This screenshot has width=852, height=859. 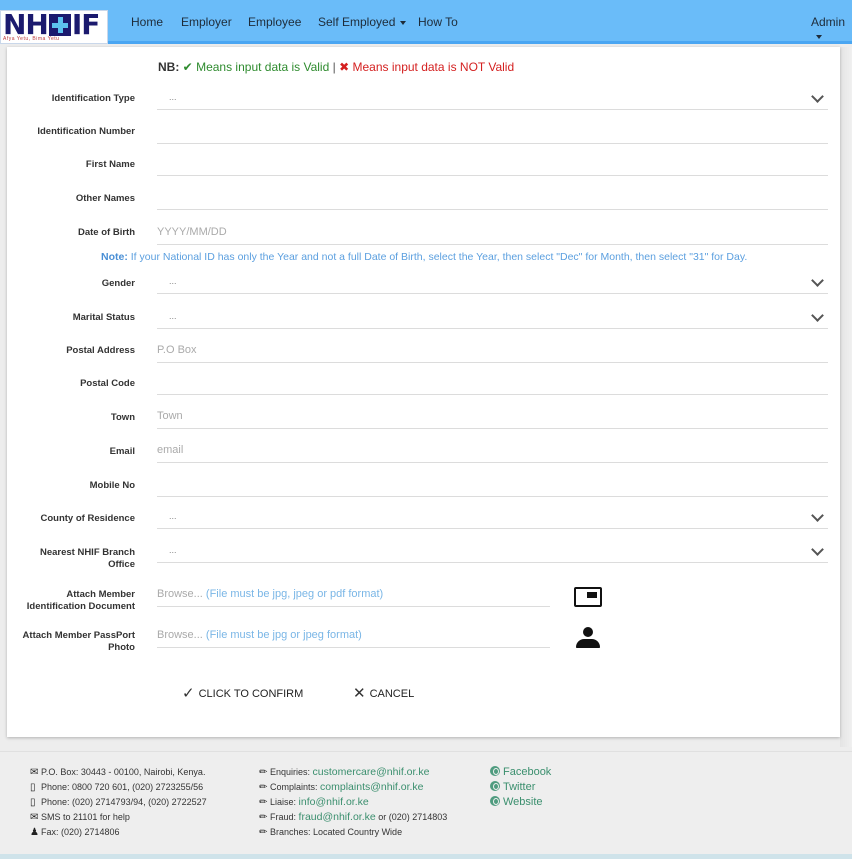 I want to click on id-document-label: Attach Member Identification Document, so click(x=67, y=601).